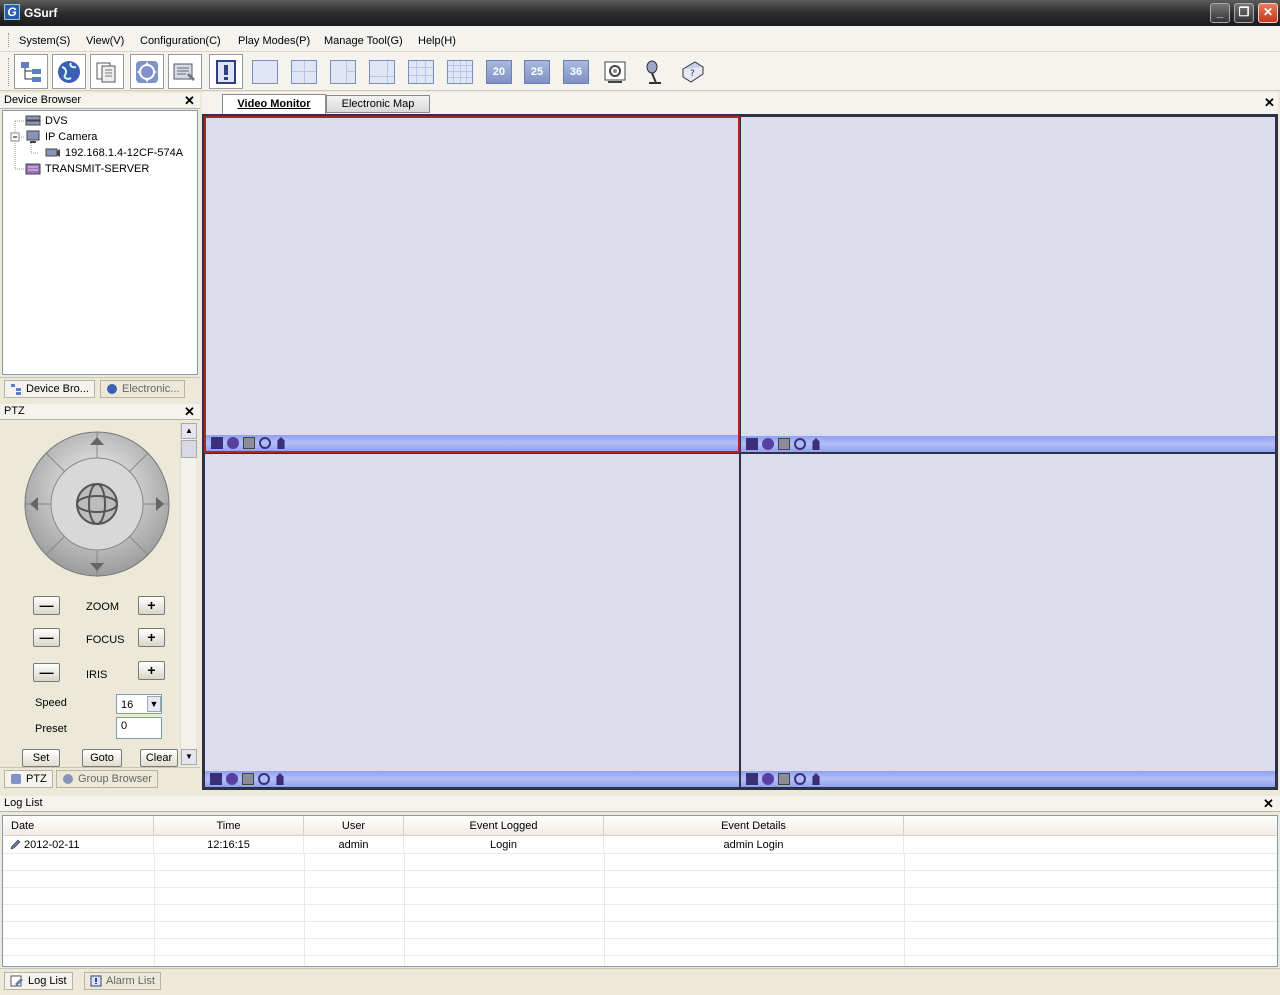 Image resolution: width=1280 pixels, height=995 pixels. What do you see at coordinates (23, 803) in the screenshot?
I see `log-list-title: Log List` at bounding box center [23, 803].